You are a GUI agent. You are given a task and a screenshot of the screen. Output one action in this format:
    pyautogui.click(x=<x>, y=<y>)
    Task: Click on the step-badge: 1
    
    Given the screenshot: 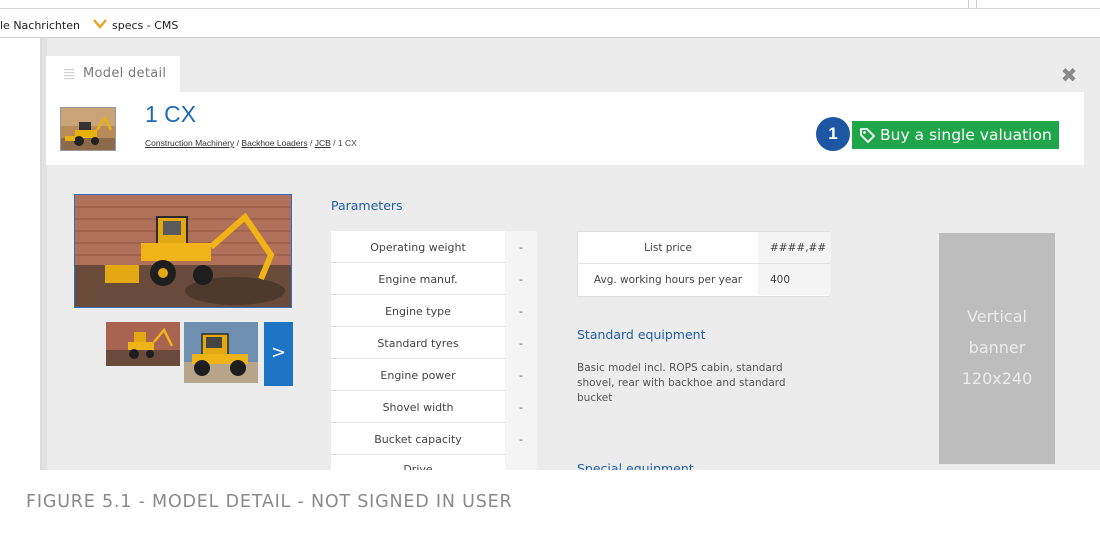 What is the action you would take?
    pyautogui.click(x=833, y=134)
    